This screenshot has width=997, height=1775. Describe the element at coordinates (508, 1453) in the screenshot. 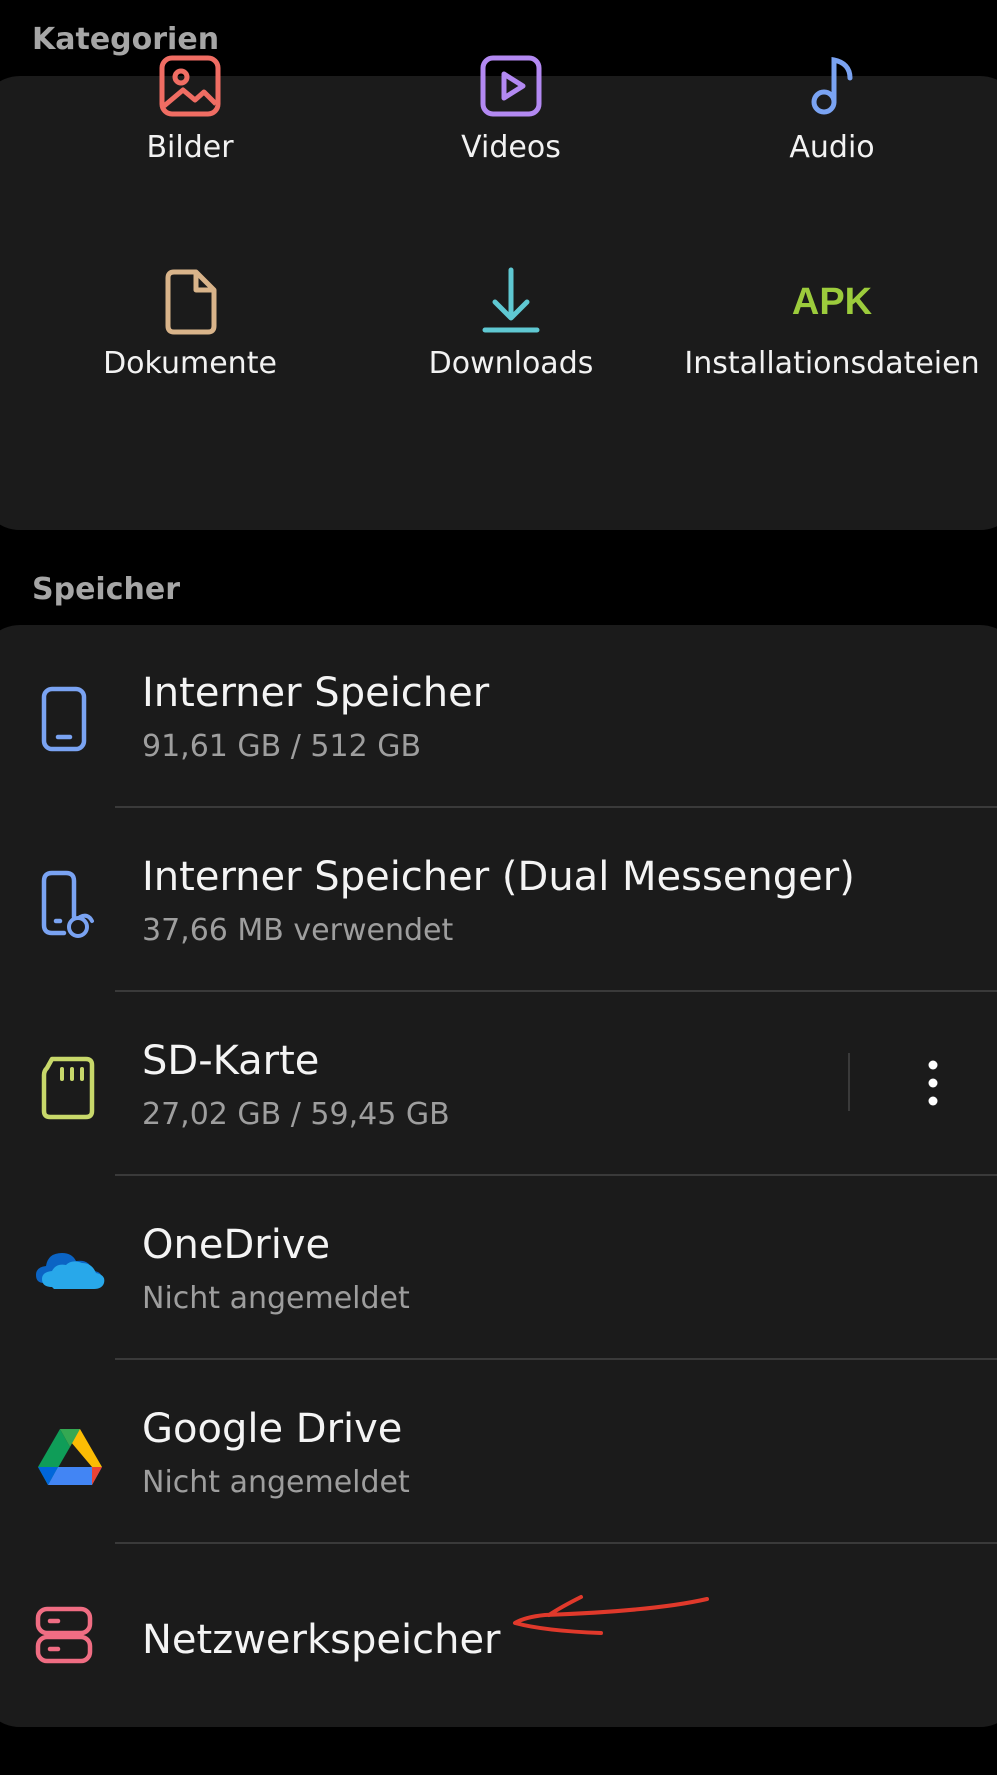

I see `storage-item-google-drive: Google Drive Nicht angemeldet` at that location.